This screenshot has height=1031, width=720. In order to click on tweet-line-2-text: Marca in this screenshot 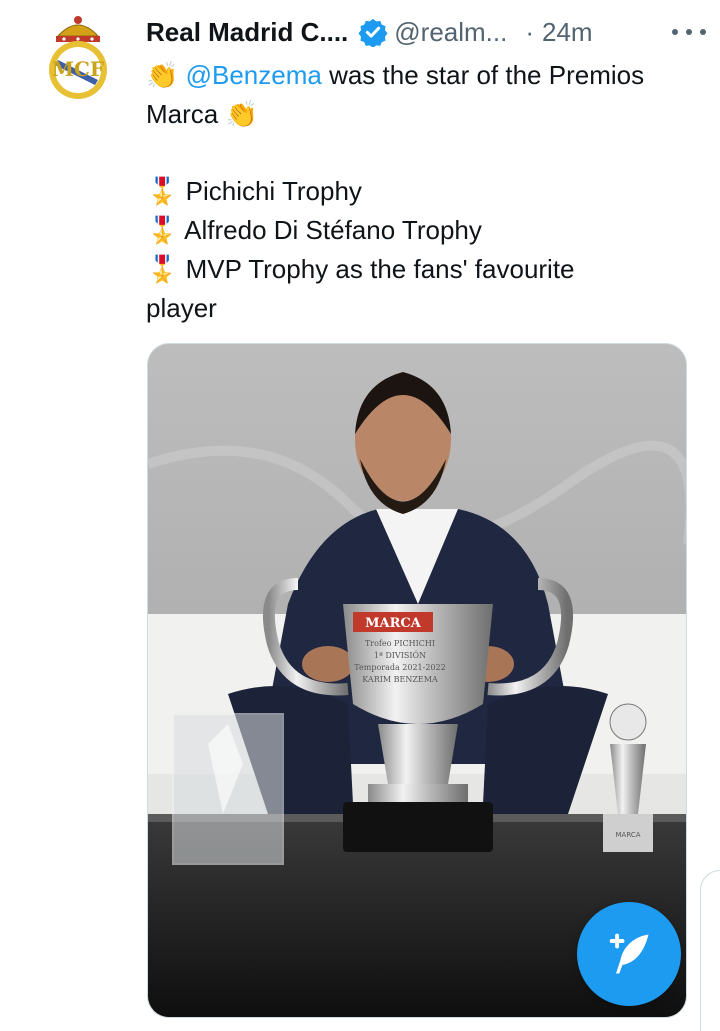, I will do `click(186, 114)`.